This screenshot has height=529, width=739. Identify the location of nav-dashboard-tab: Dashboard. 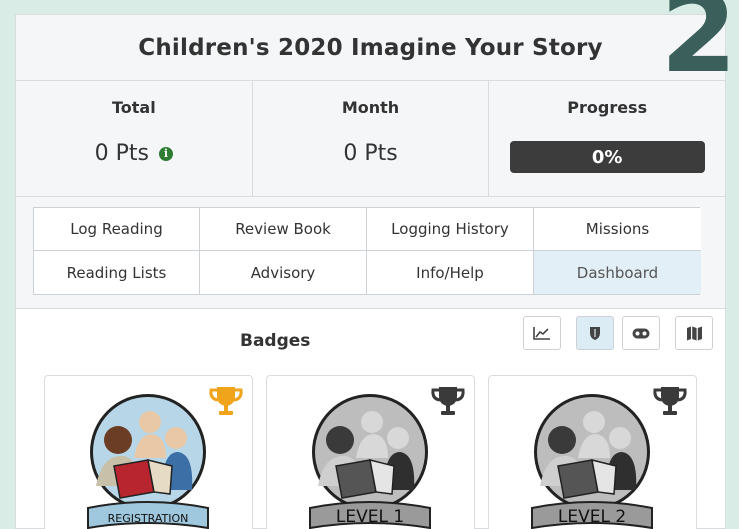
(617, 272).